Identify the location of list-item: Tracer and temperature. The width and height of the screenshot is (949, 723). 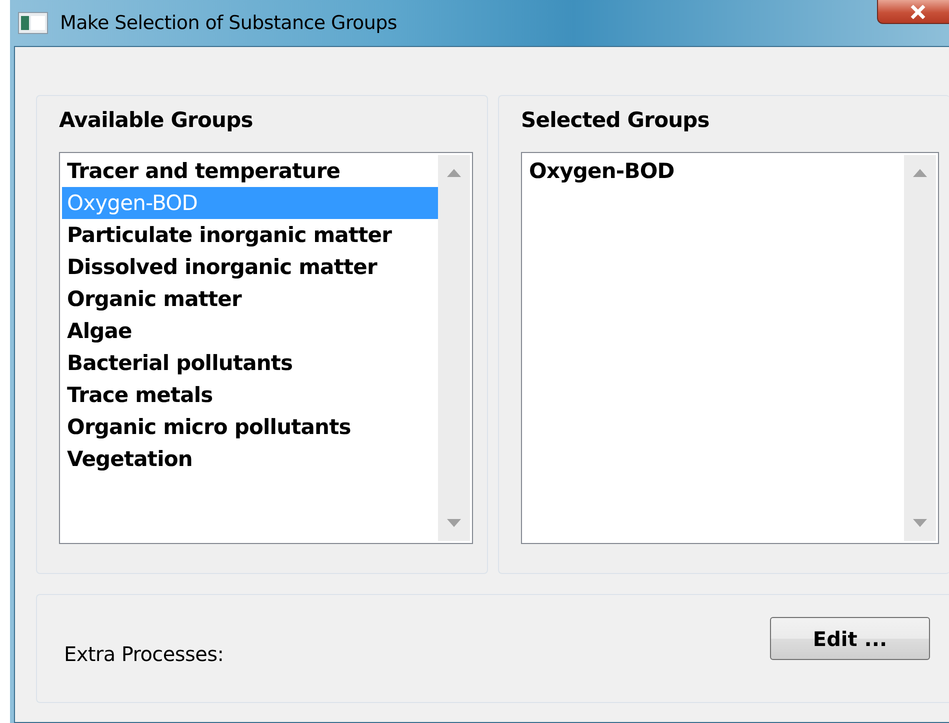
(250, 171).